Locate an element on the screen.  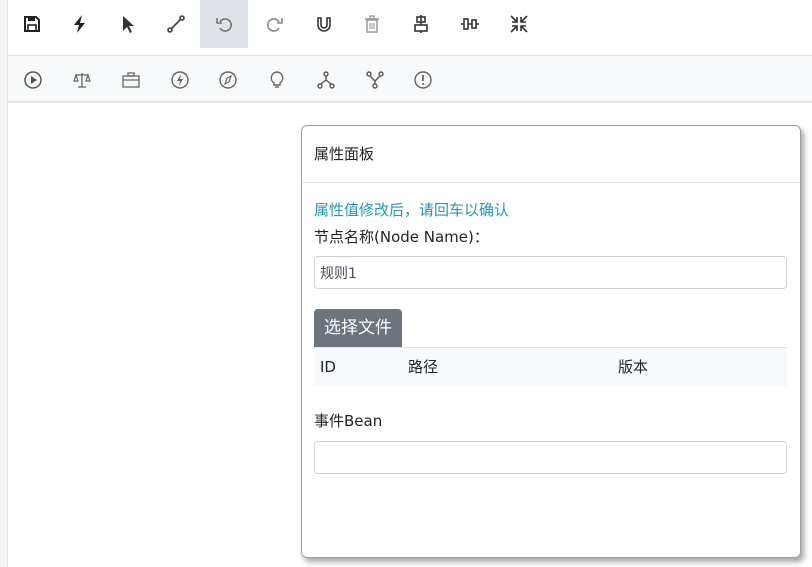
left-border is located at coordinates (4, 283).